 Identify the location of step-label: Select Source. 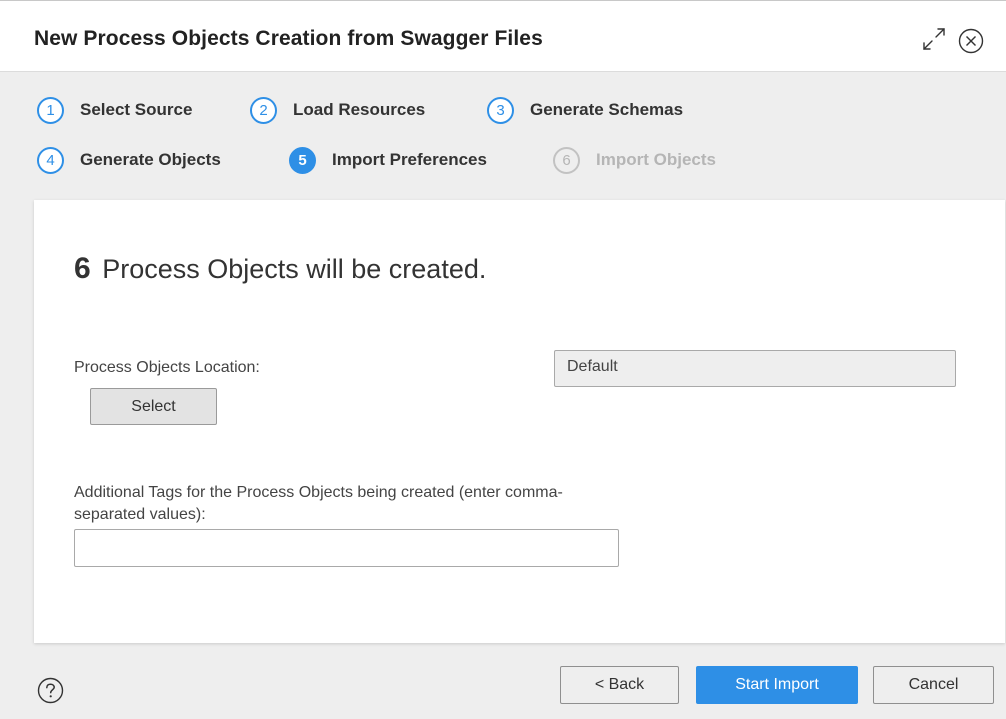
(136, 109).